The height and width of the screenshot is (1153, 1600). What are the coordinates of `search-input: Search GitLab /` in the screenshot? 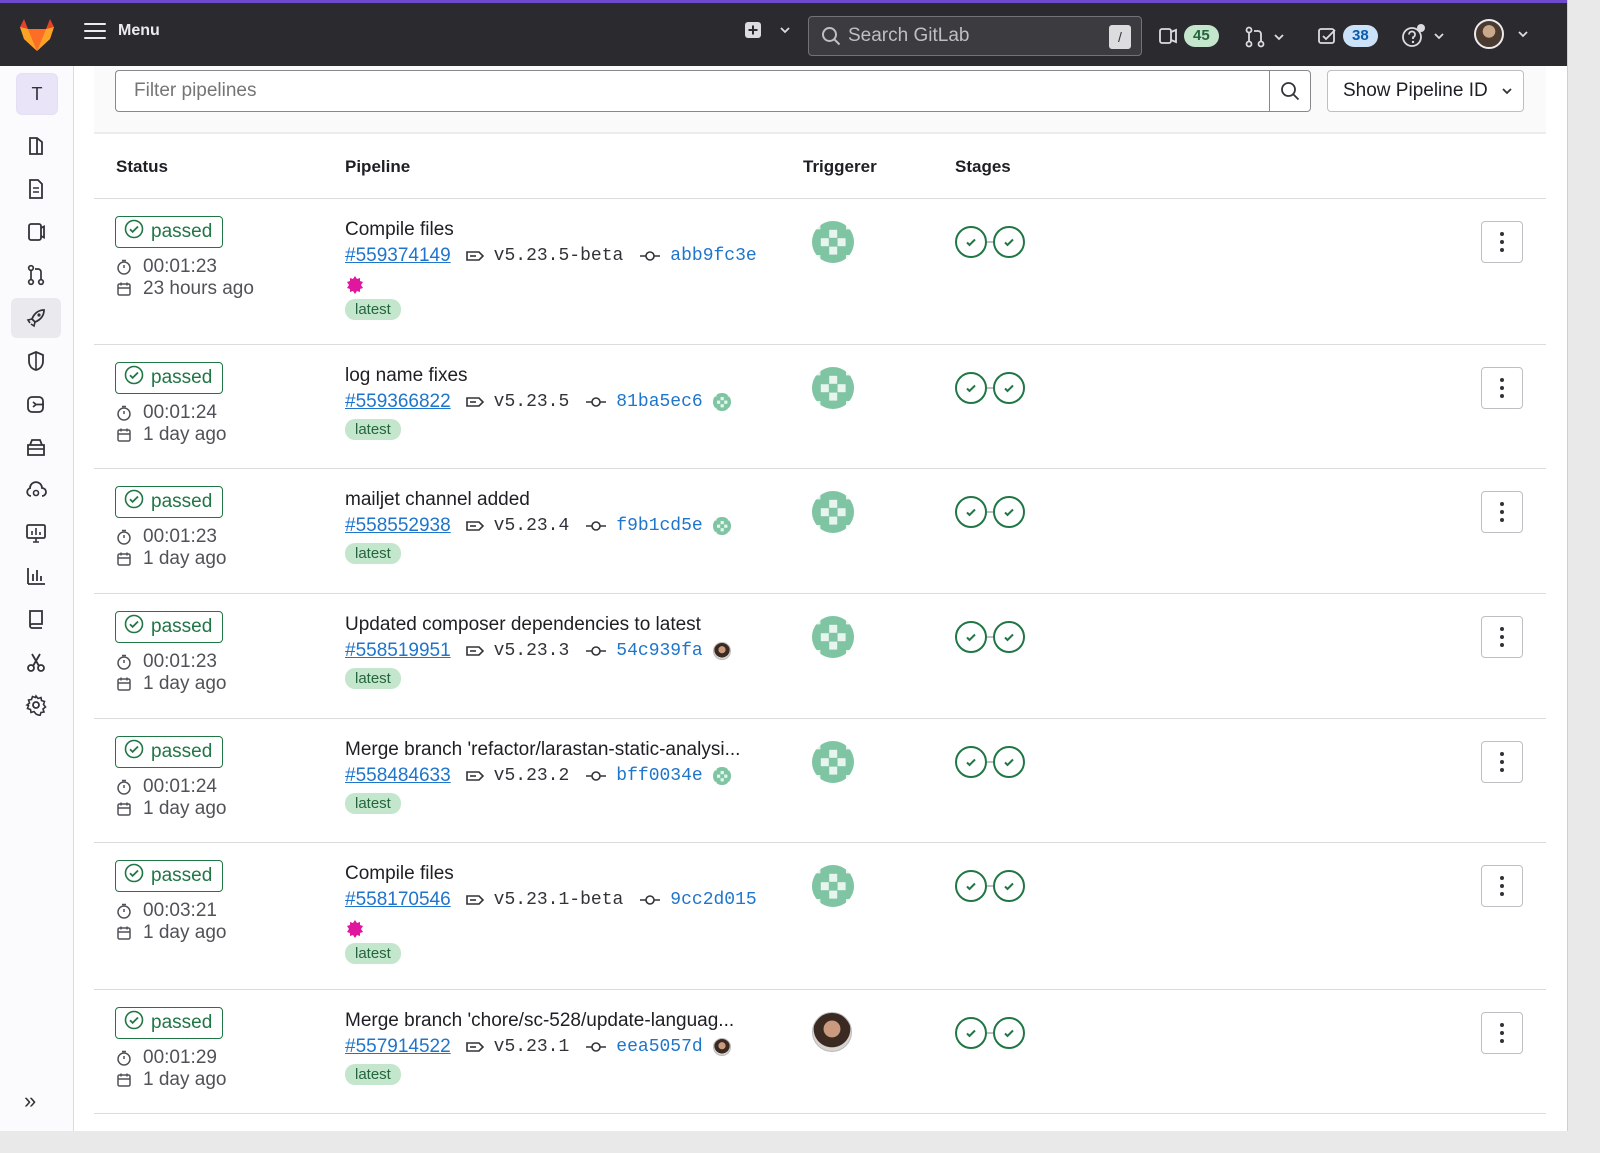 It's located at (975, 36).